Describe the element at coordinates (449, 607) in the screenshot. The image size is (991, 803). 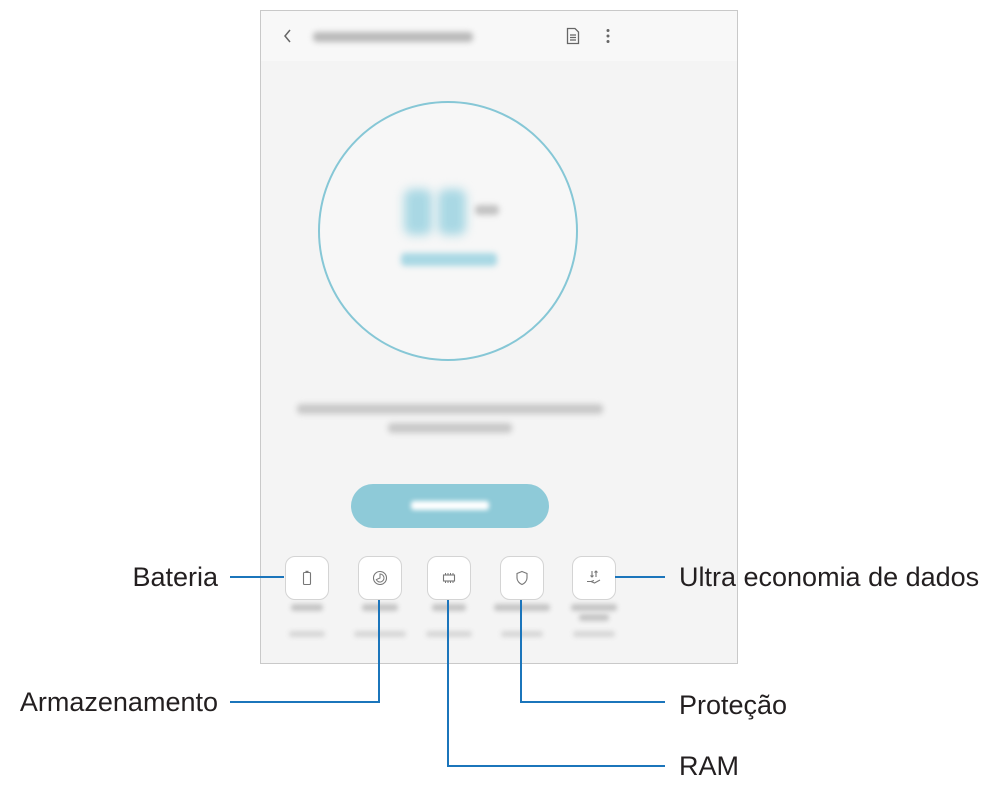
I see `ram-tile-label-blurred` at that location.